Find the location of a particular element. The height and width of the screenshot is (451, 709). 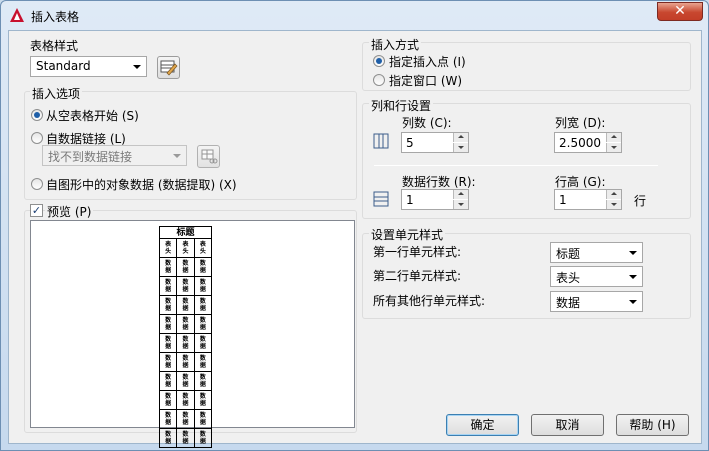

from-object-data-label: 自图形中的对象数据 (数据提取) (X) is located at coordinates (141, 185).